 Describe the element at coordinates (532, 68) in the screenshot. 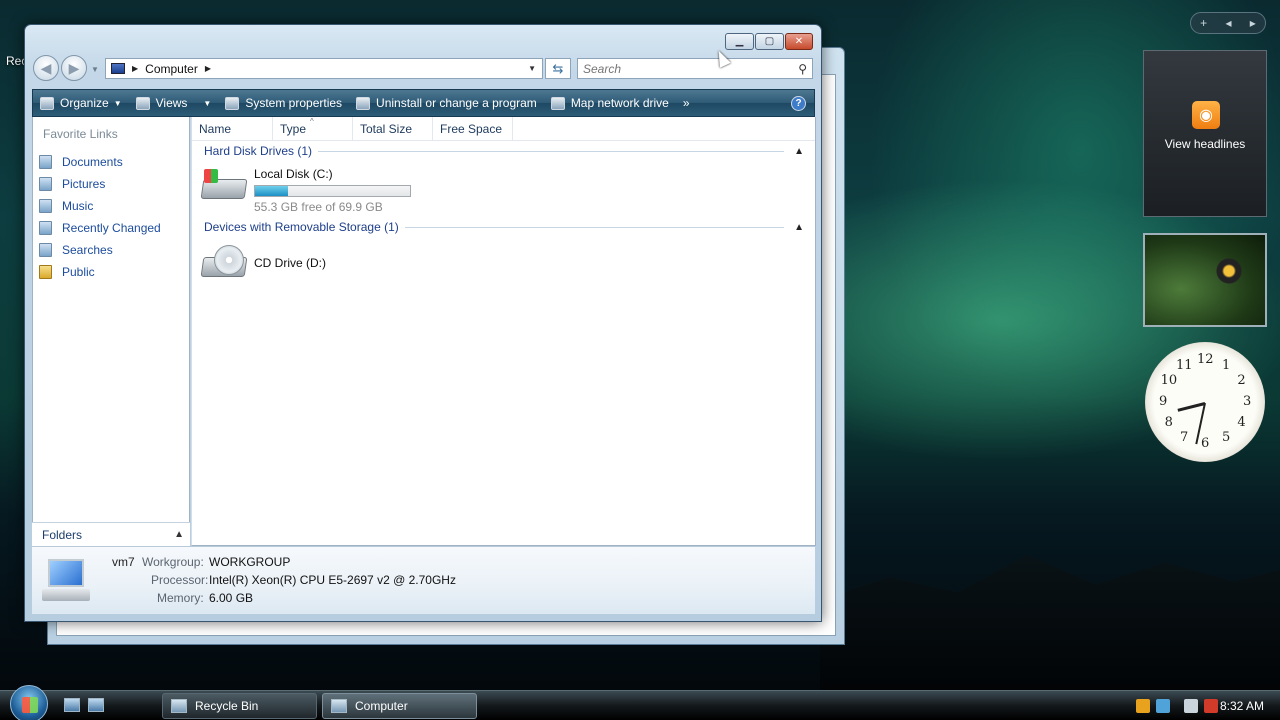

I see `address-dropdown-icon: ▼` at that location.